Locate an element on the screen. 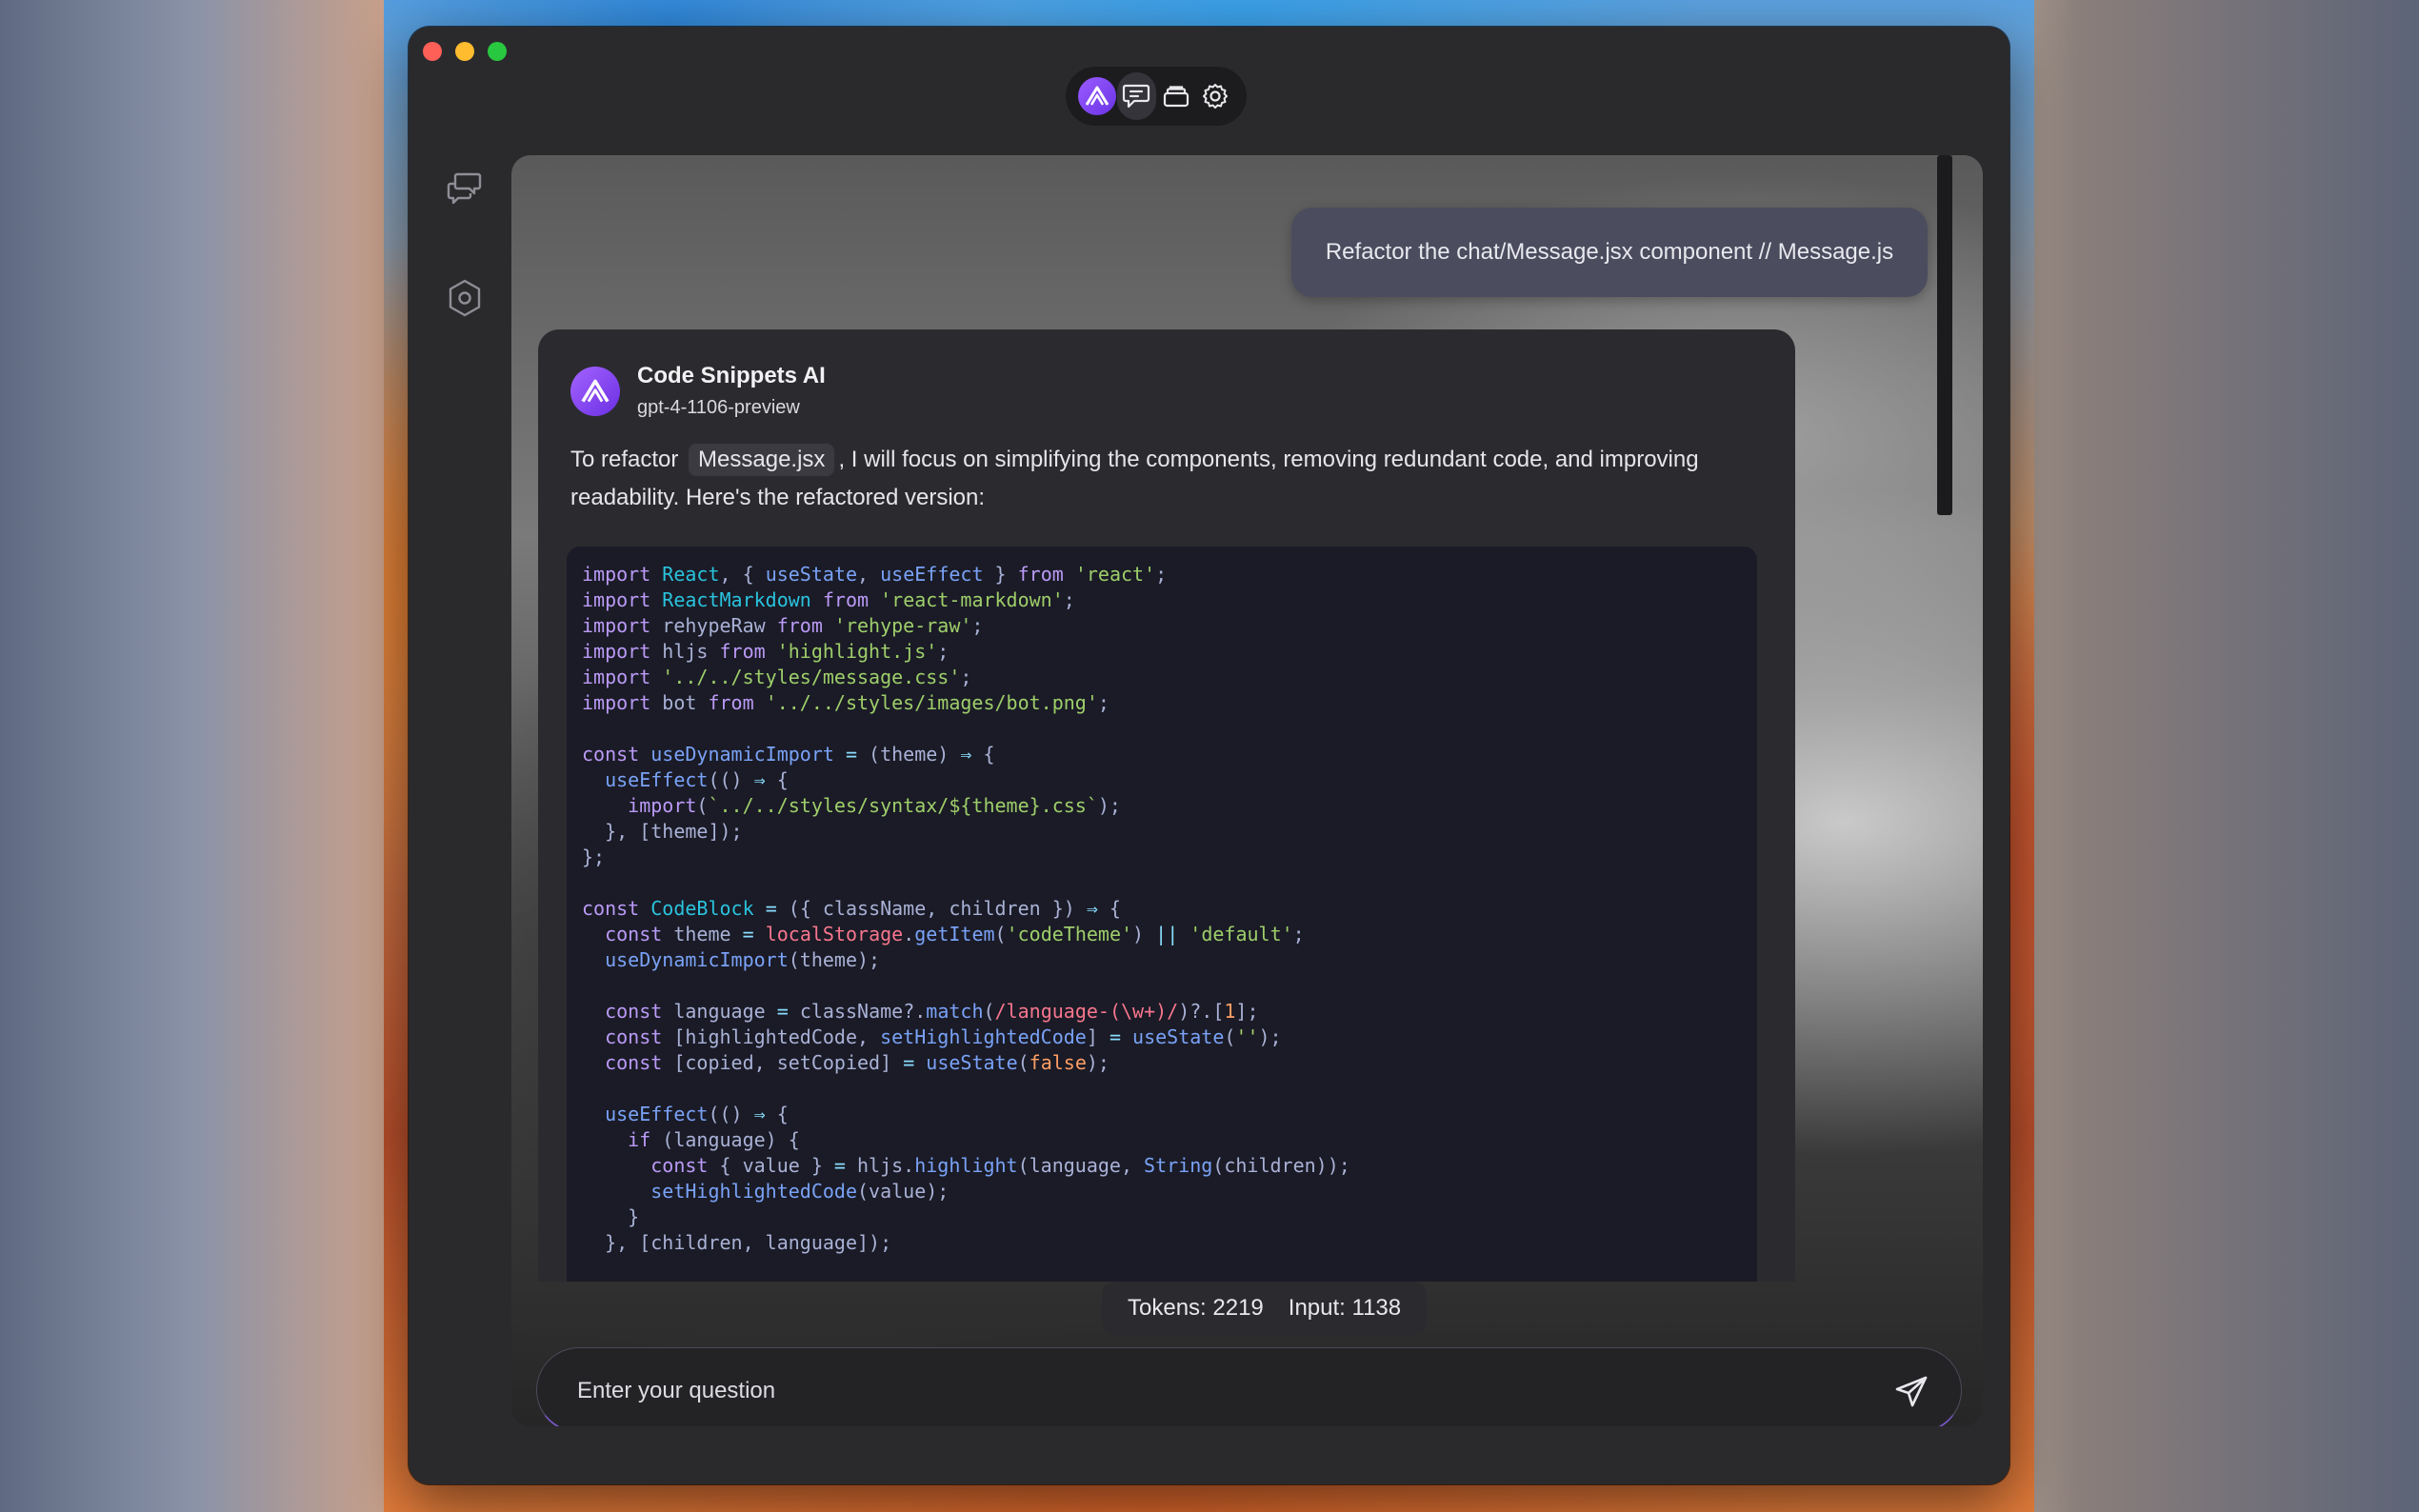  code-line: } is located at coordinates (611, 1216).